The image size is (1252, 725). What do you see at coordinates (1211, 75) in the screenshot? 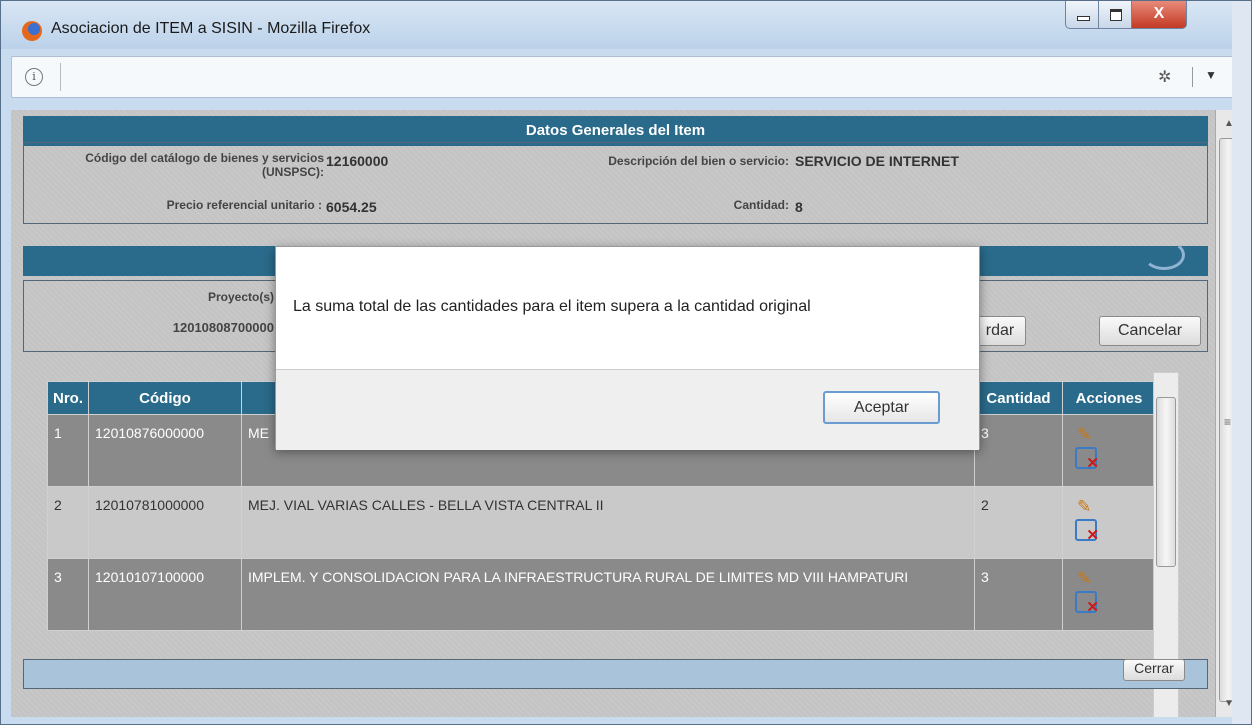
I see `chevron-down-icon: ▼` at bounding box center [1211, 75].